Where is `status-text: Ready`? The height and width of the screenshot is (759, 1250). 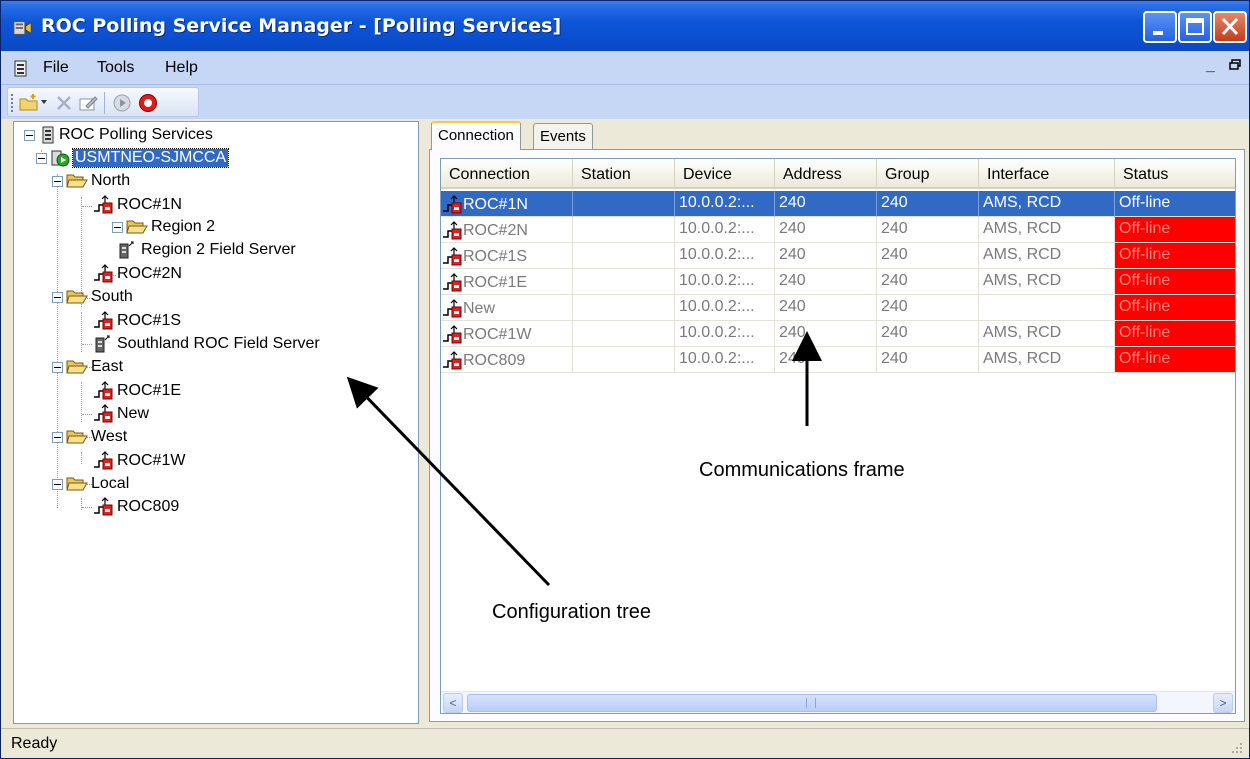 status-text: Ready is located at coordinates (34, 743).